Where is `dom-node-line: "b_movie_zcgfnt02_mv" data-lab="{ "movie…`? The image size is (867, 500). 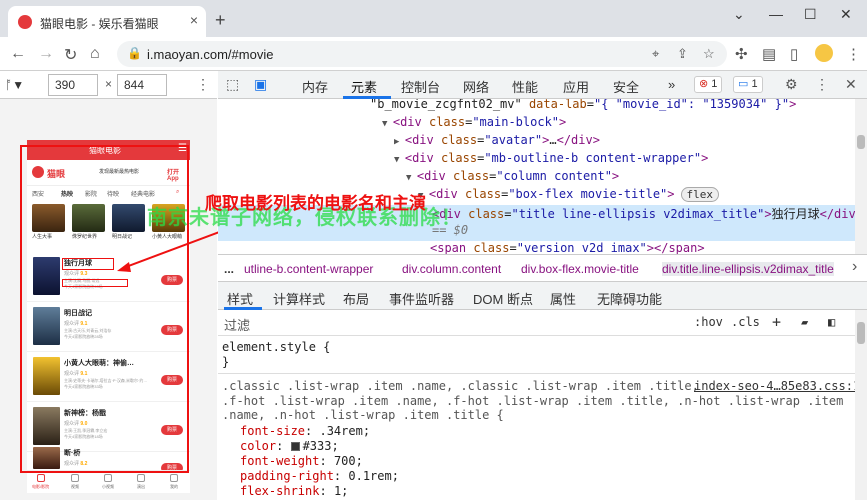 dom-node-line: "b_movie_zcgfnt02_mv" data-lab="{ "movie… is located at coordinates (583, 105).